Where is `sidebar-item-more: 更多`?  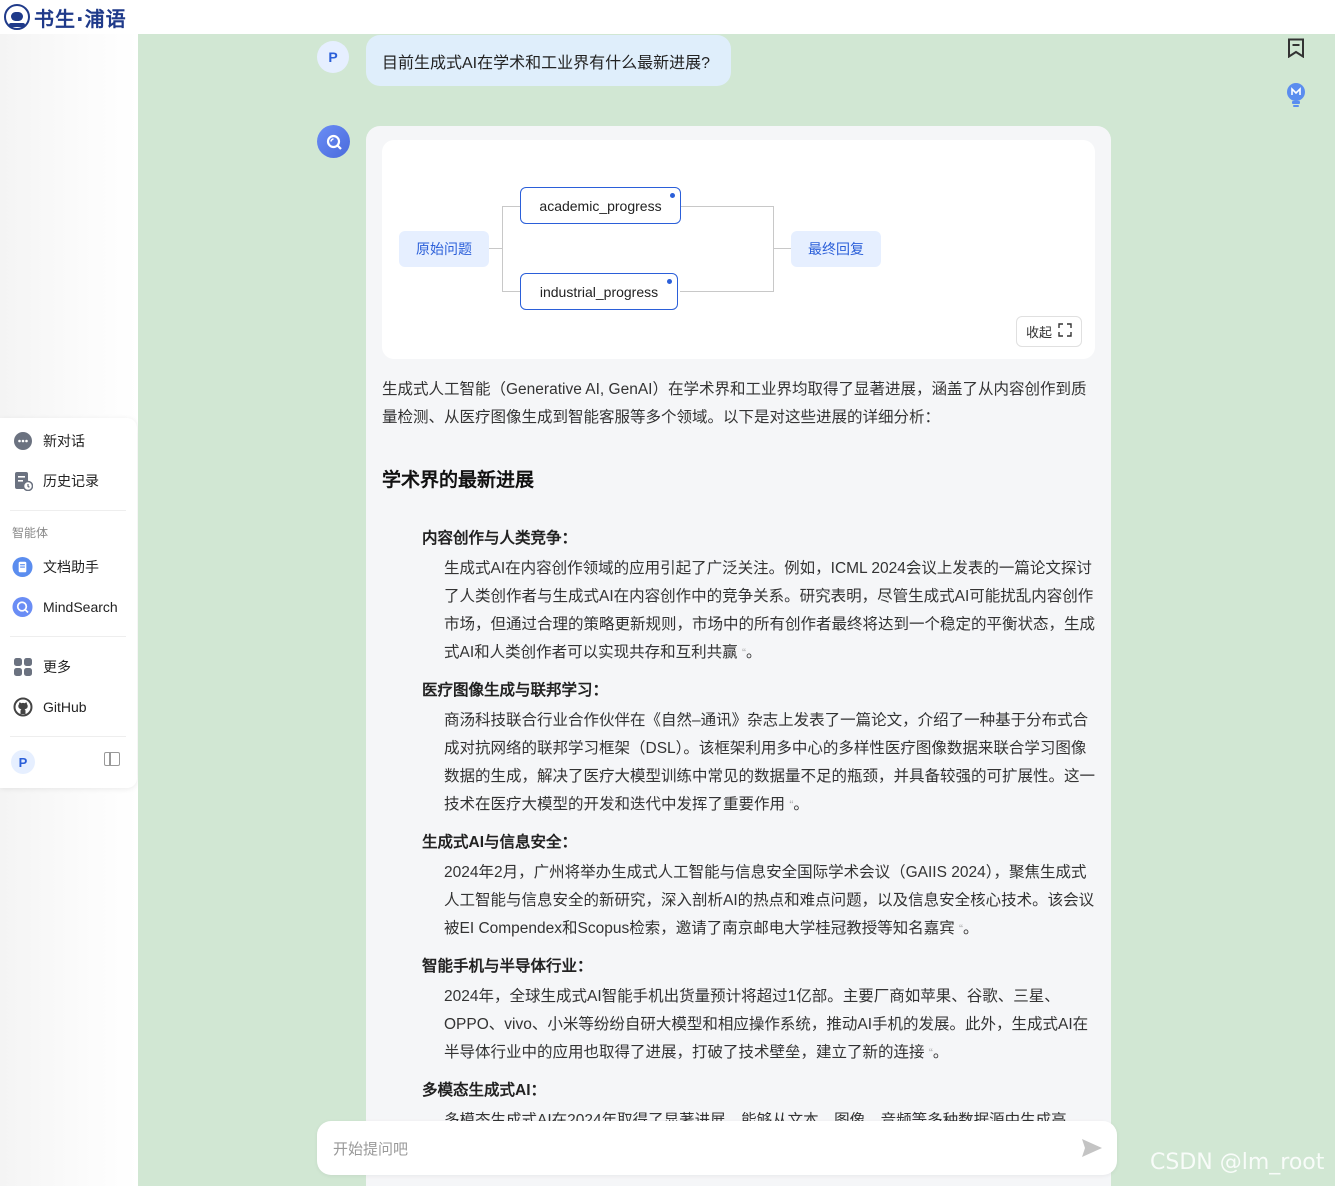 sidebar-item-more: 更多 is located at coordinates (41, 666).